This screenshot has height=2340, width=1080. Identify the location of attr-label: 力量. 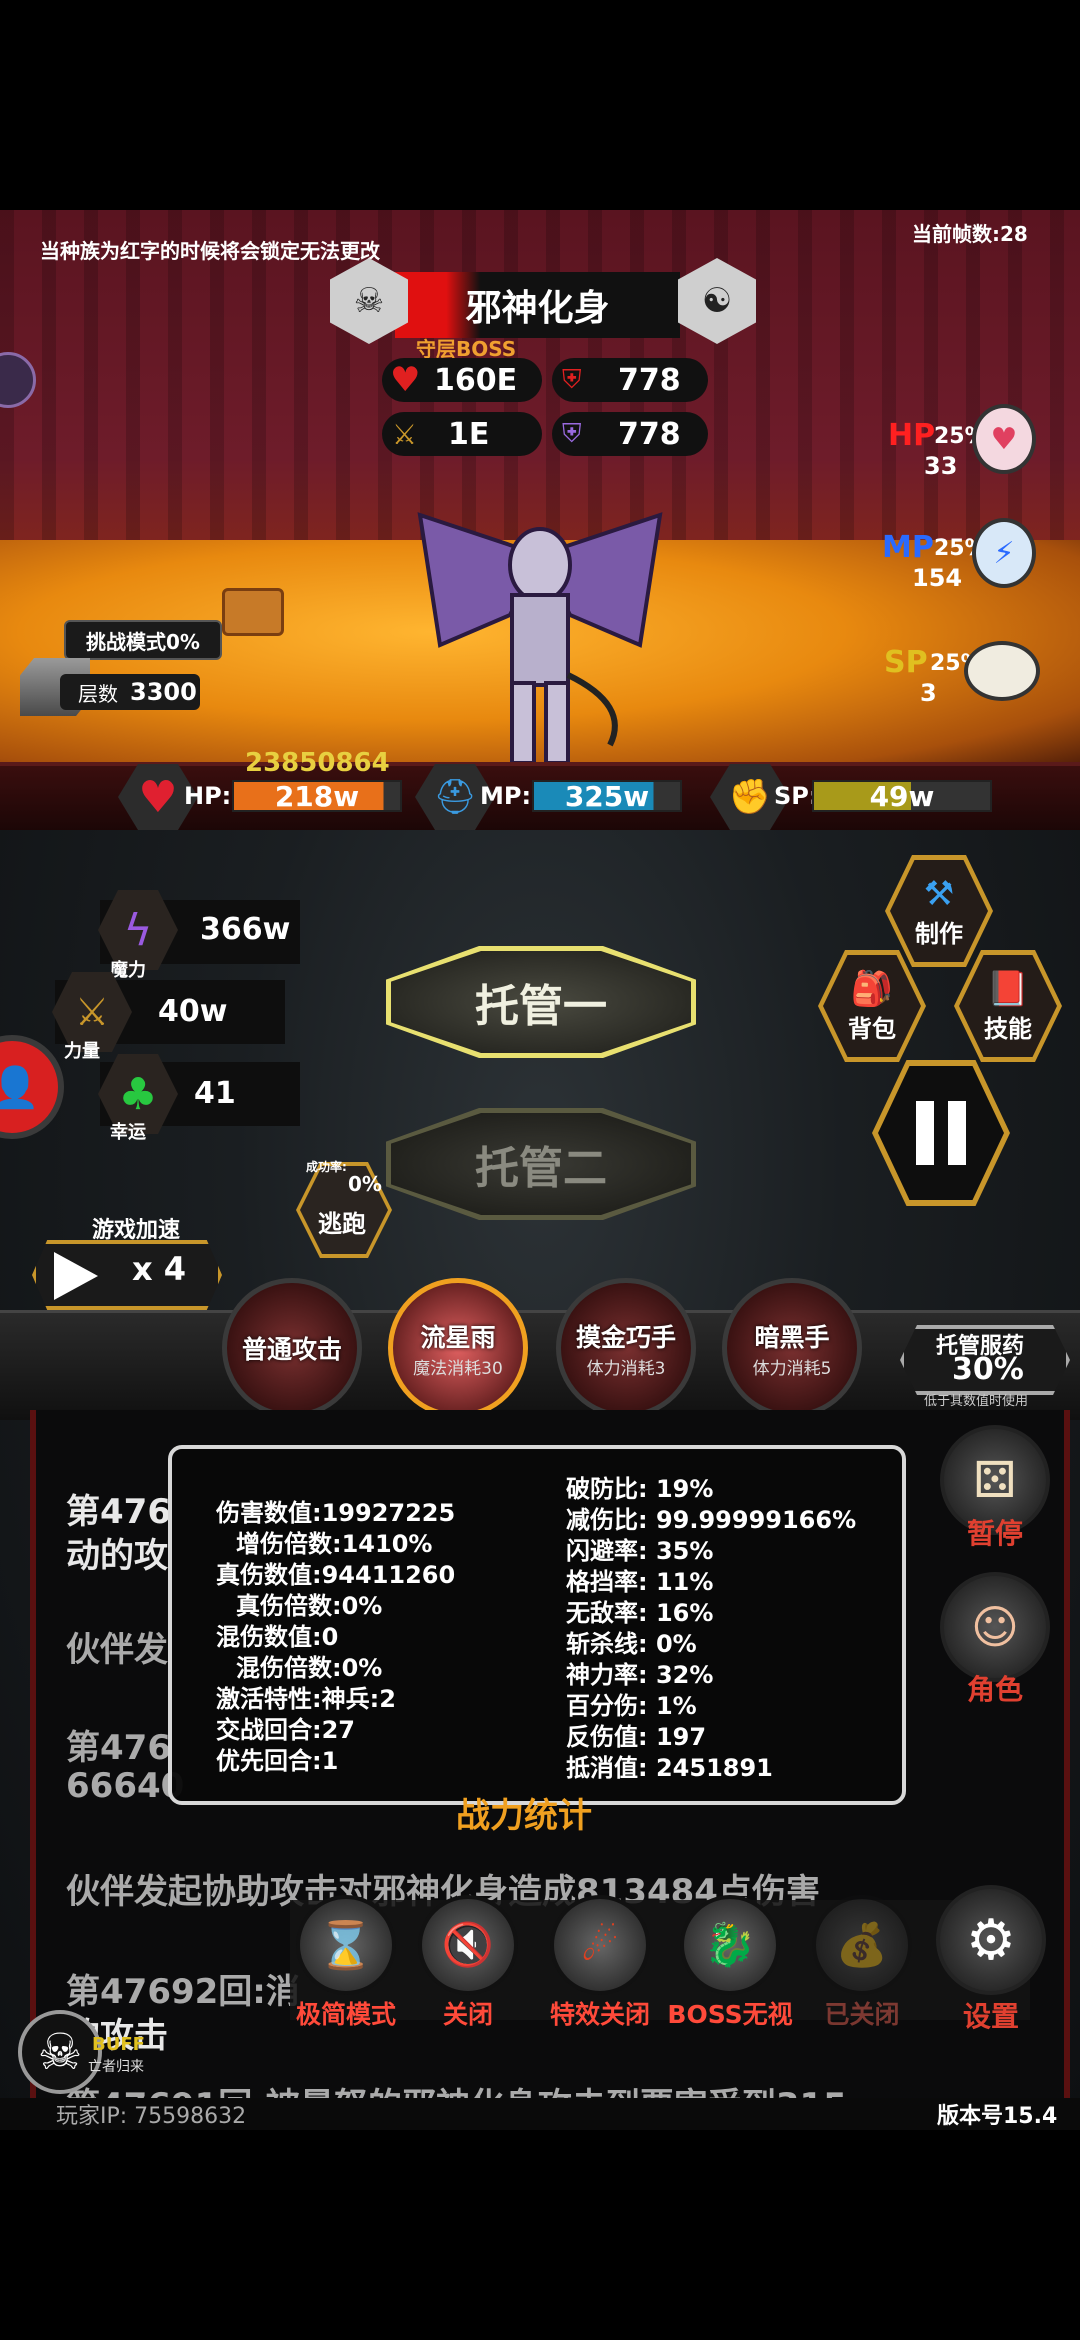
(82, 1051).